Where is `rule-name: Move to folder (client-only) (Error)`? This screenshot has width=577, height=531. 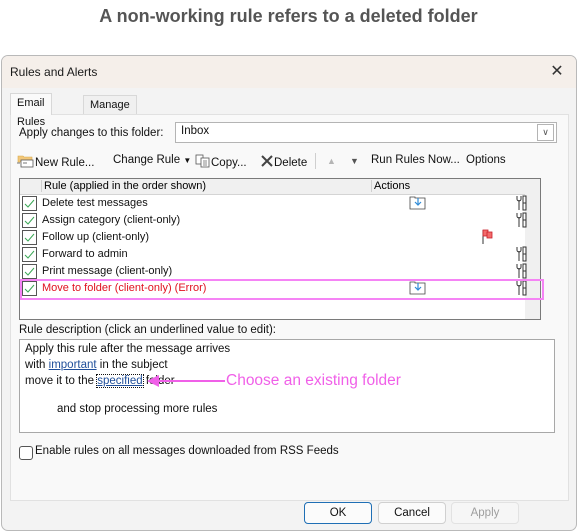
rule-name: Move to folder (client-only) (Error) is located at coordinates (124, 288).